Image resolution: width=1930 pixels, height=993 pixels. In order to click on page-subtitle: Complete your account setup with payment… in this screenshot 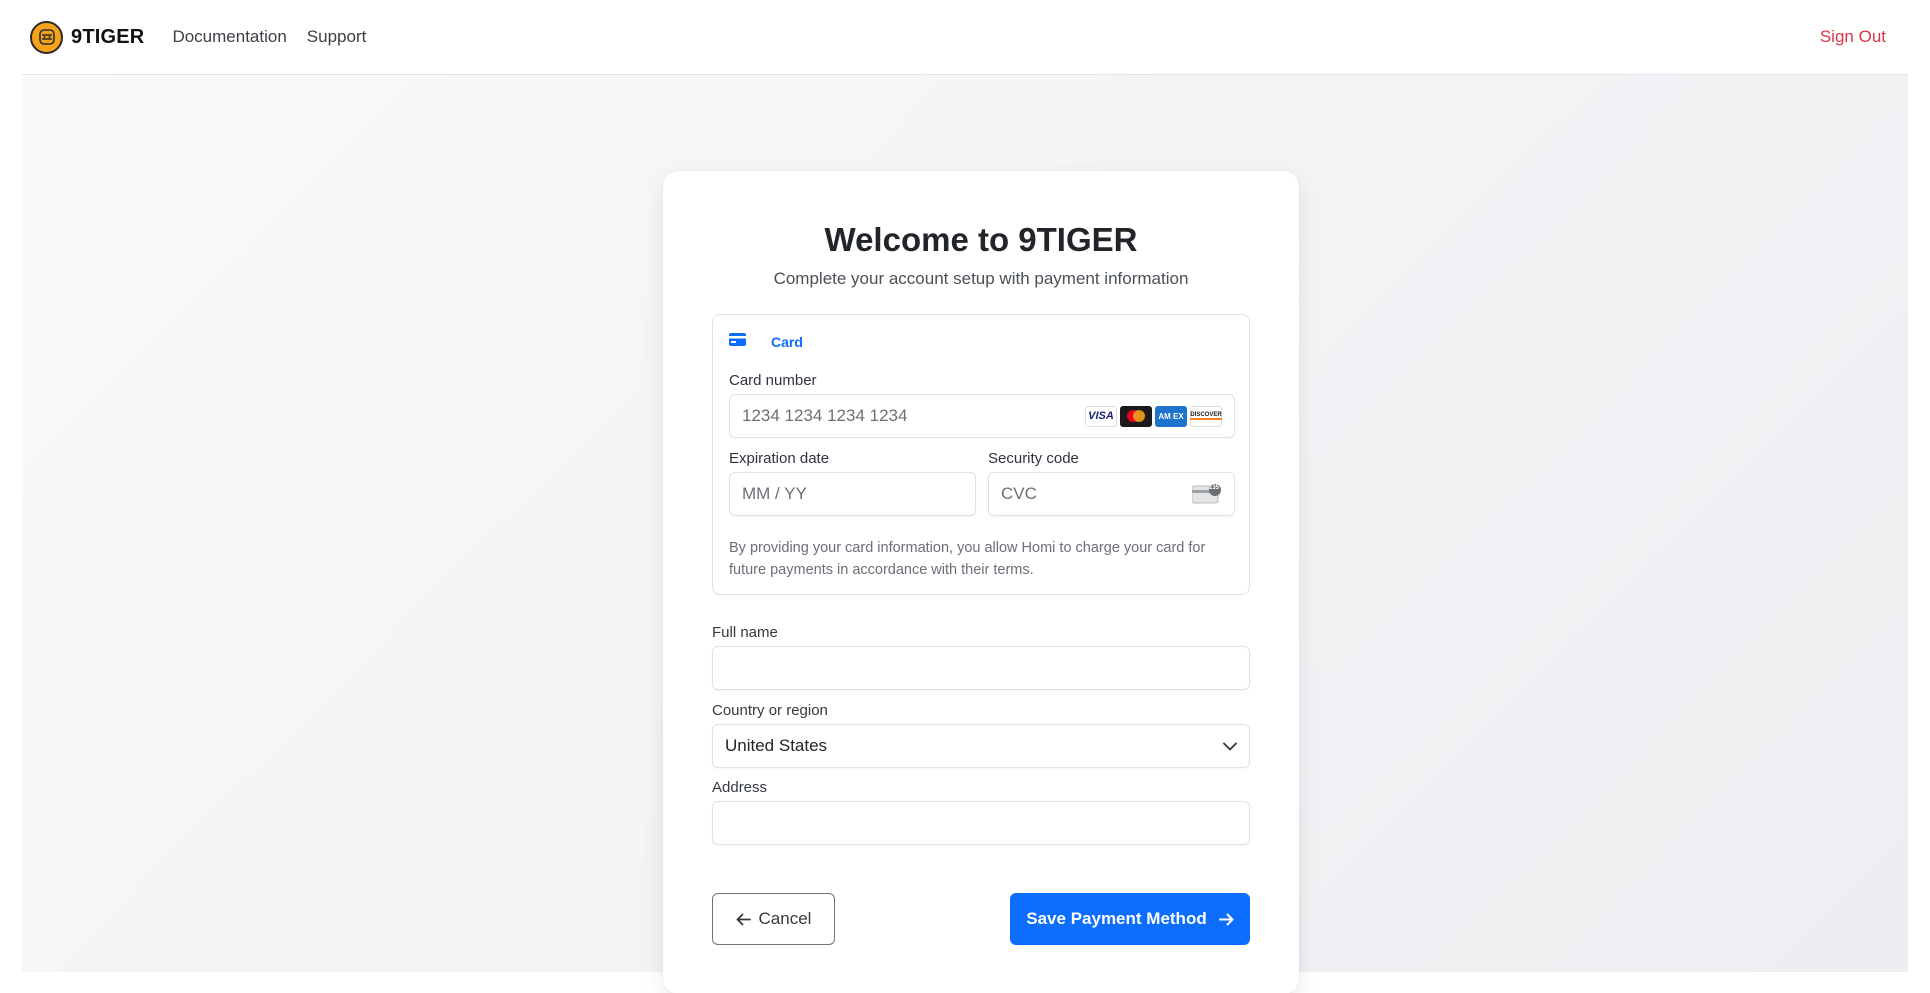, I will do `click(981, 278)`.